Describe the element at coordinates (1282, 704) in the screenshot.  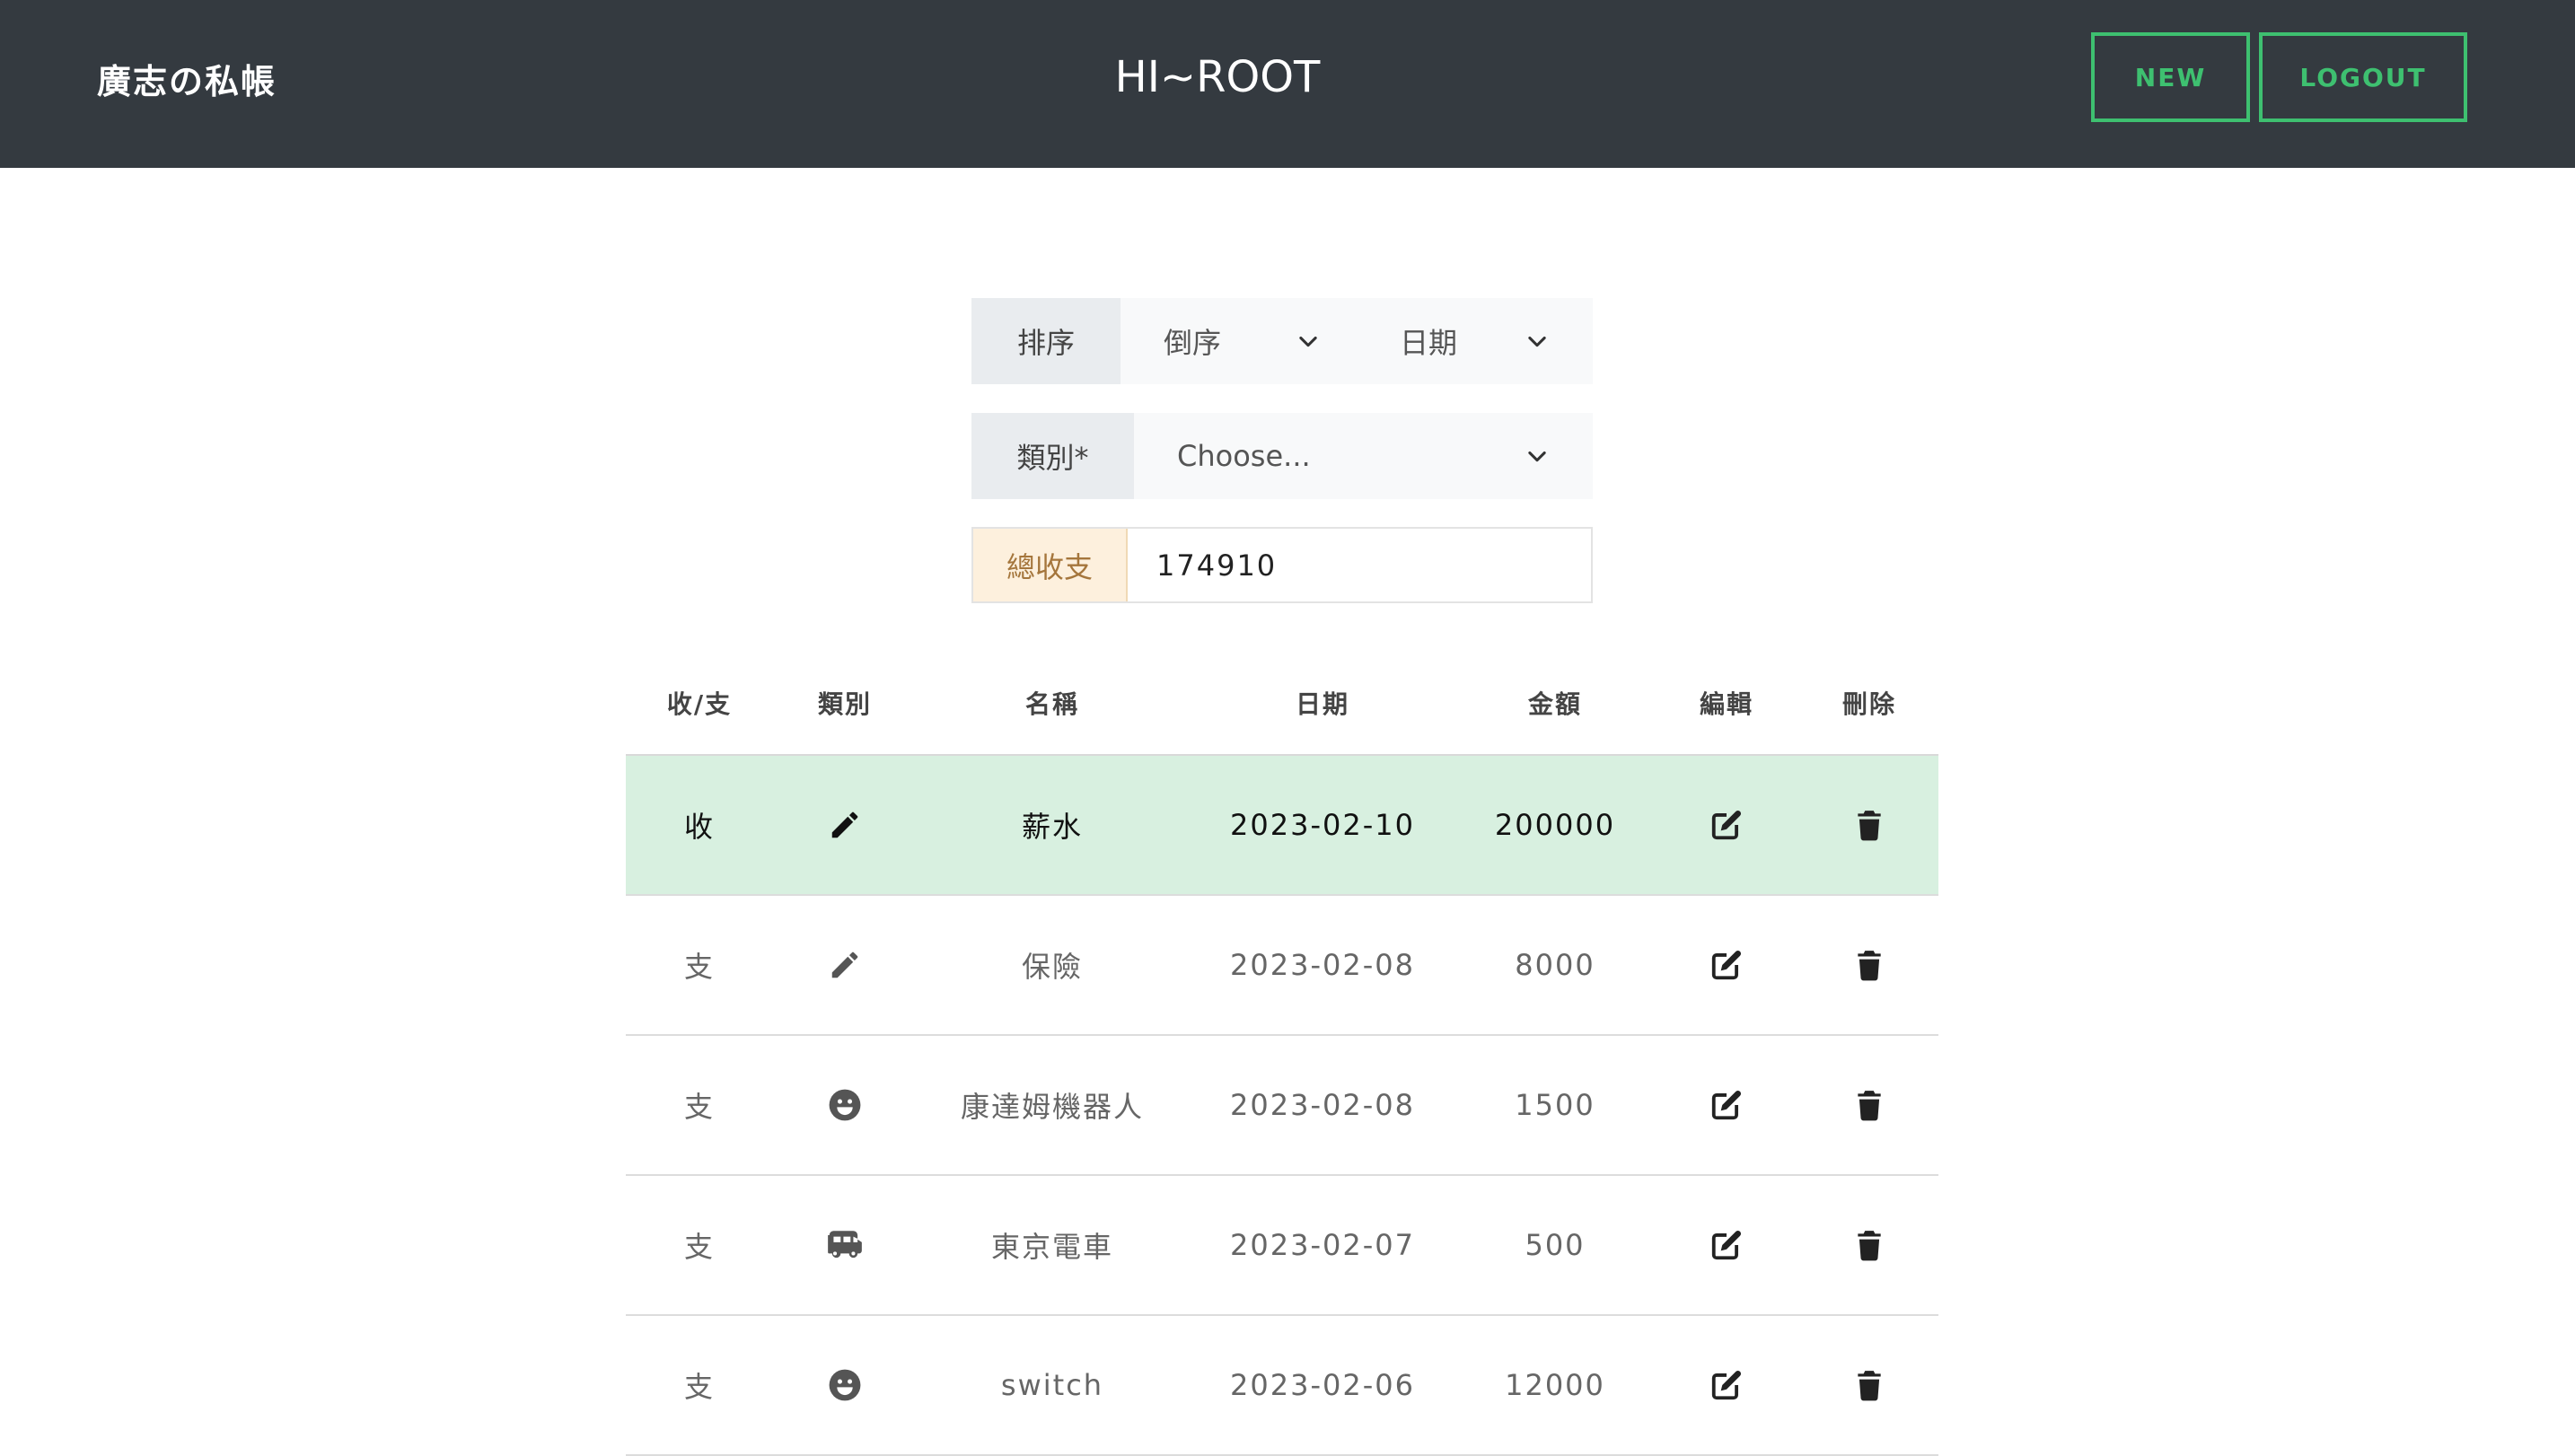
I see `table-header-row: 收/支 類別 名稱 日期 金額 編輯 刪除` at that location.